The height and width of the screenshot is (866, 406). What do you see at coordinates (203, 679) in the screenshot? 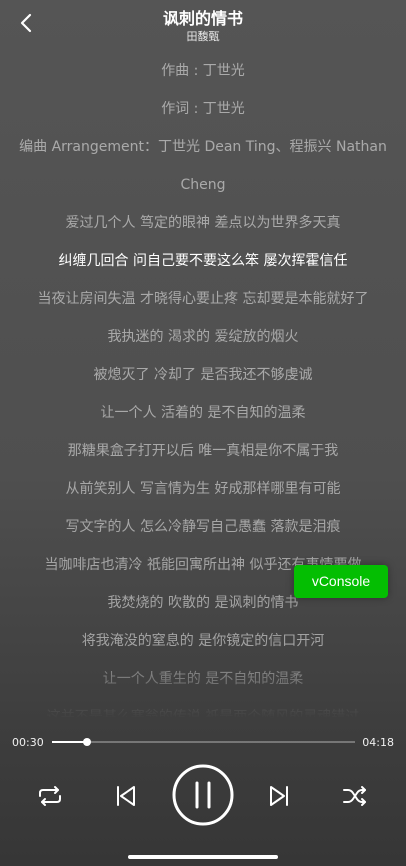
I see `lyric-line: 让一个人重生的 是不自知的温柔` at bounding box center [203, 679].